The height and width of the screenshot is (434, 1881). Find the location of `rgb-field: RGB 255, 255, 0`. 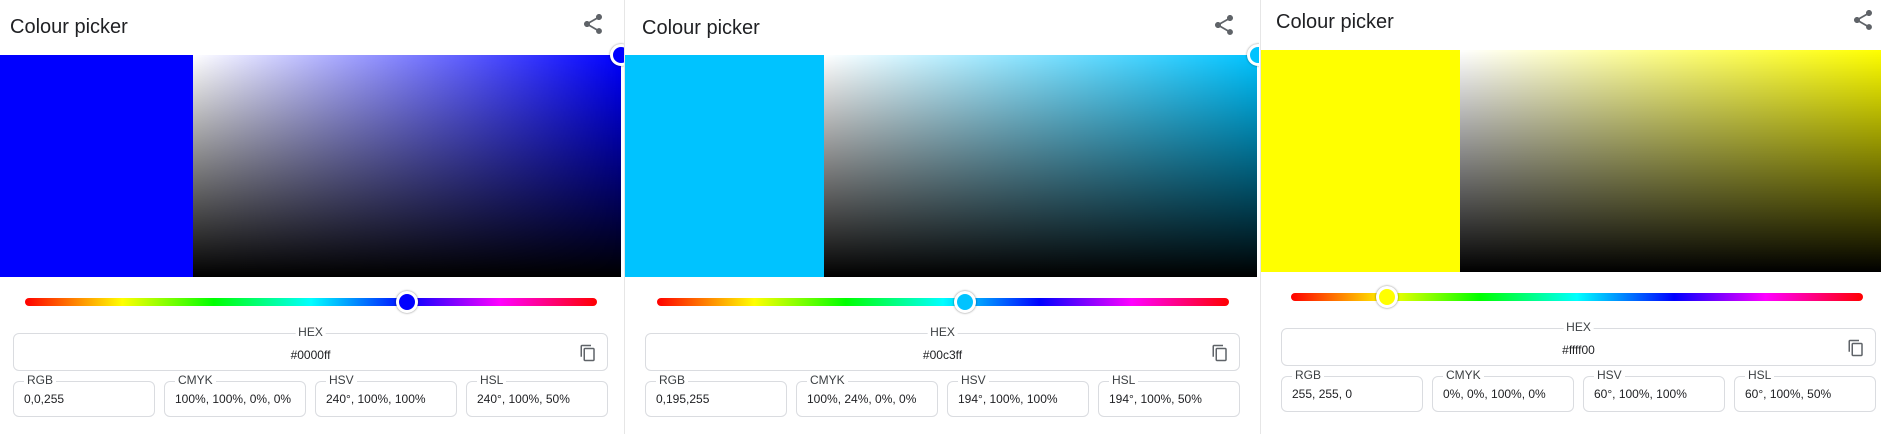

rgb-field: RGB 255, 255, 0 is located at coordinates (1352, 390).